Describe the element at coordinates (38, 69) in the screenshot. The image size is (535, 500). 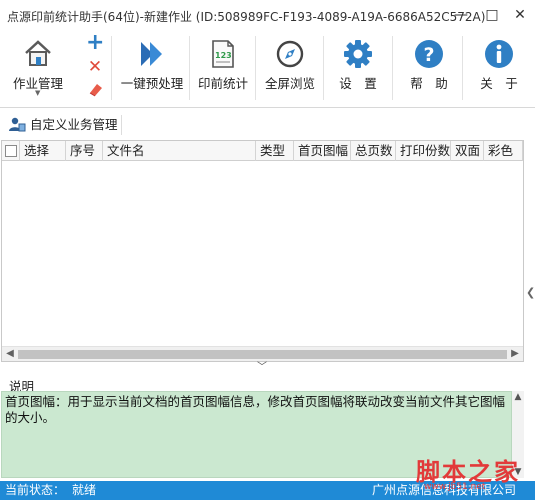
I see `job-manage-button: 作业管理 ▼` at that location.